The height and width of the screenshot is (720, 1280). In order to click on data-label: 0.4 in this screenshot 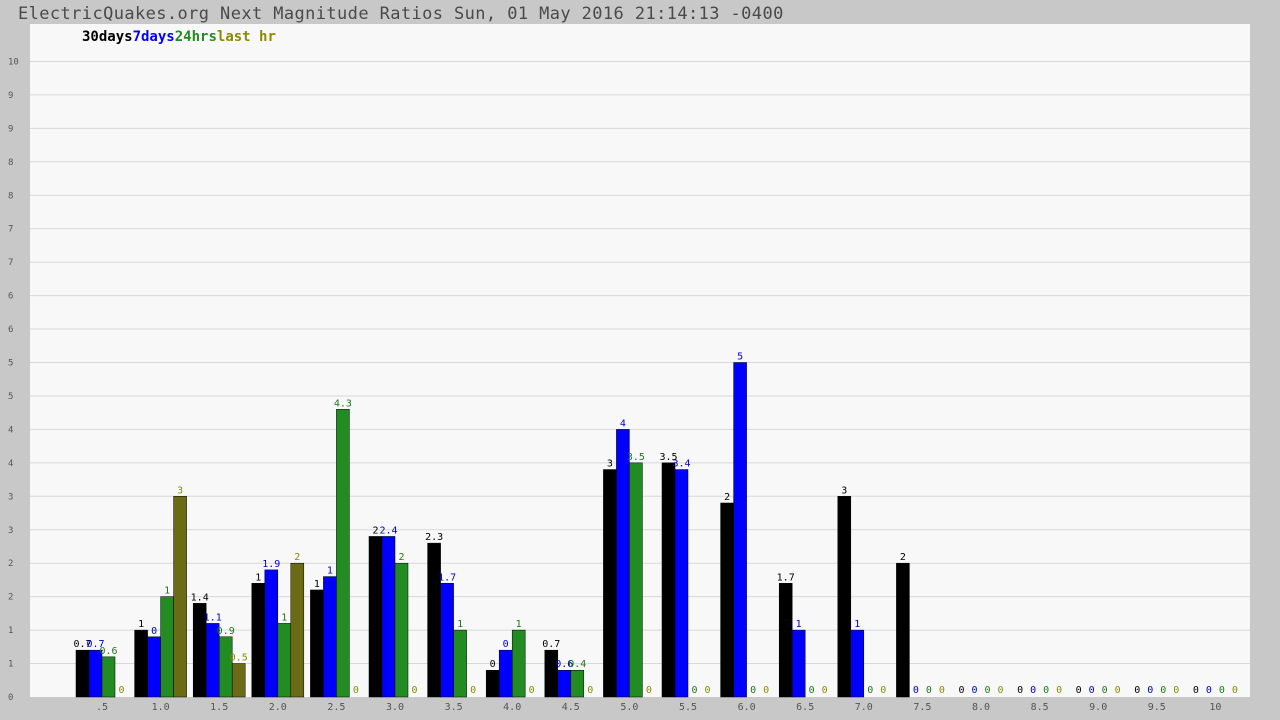, I will do `click(577, 664)`.